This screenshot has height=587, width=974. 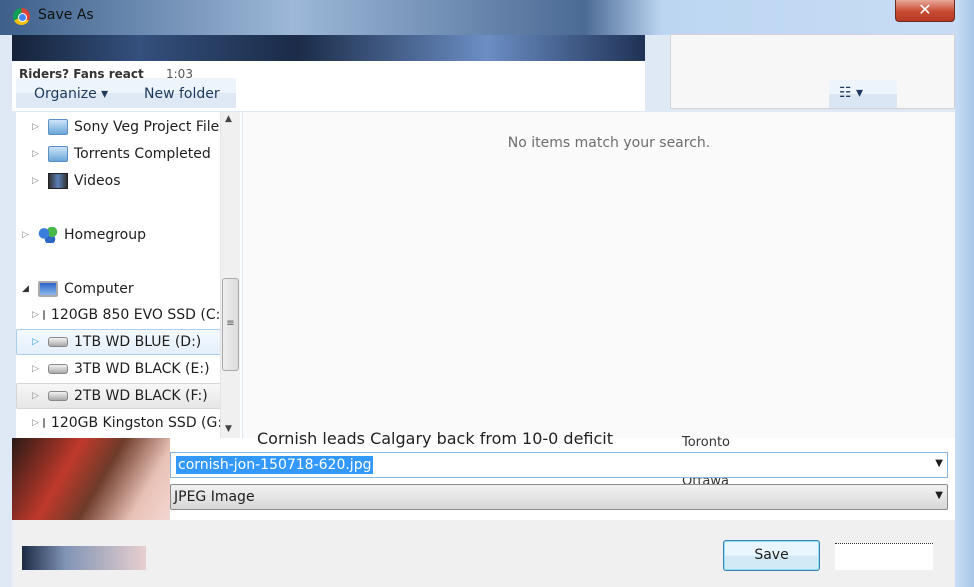 I want to click on filetype-value: JPEG Image, so click(x=214, y=497).